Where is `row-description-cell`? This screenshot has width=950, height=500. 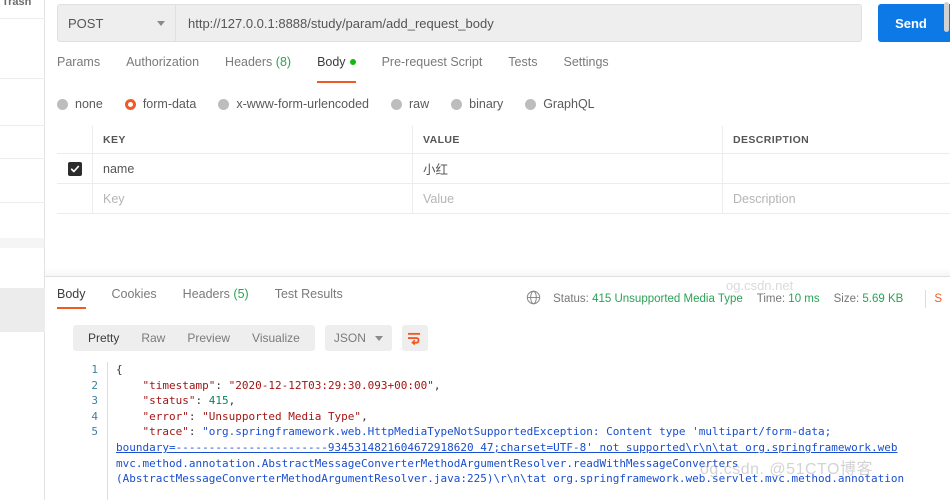 row-description-cell is located at coordinates (836, 168).